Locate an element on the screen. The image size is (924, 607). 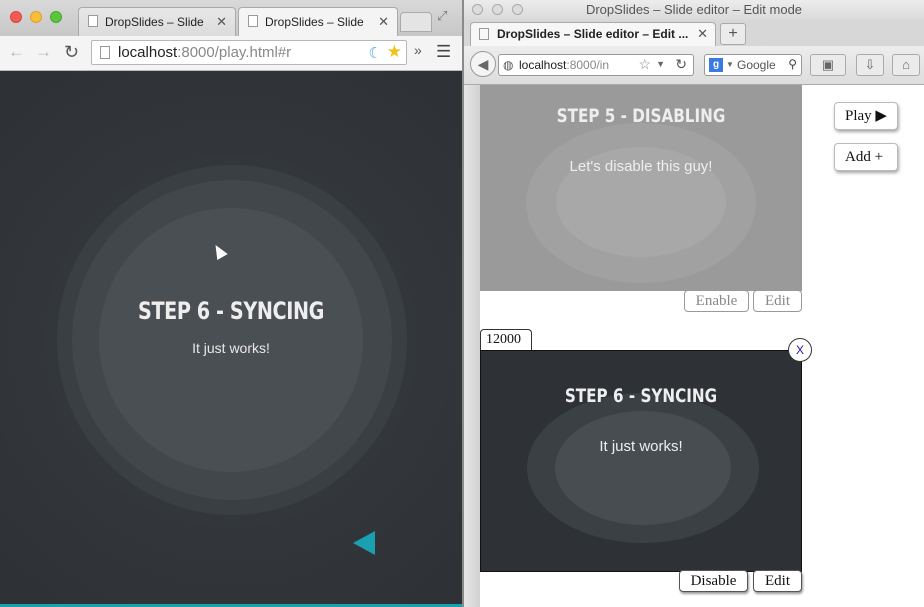
bookmark-star-icon: ★ is located at coordinates (394, 52).